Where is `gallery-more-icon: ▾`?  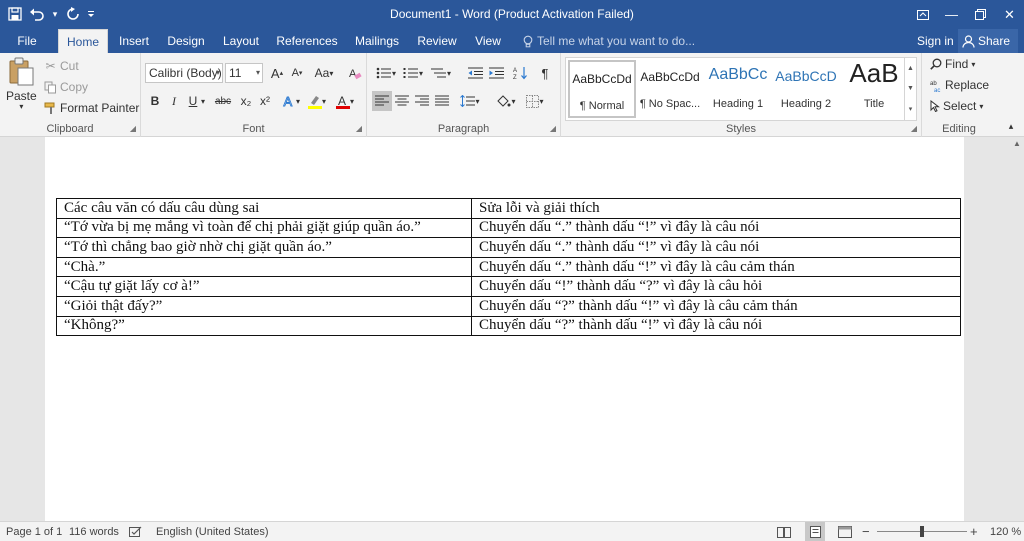 gallery-more-icon: ▾ is located at coordinates (911, 109).